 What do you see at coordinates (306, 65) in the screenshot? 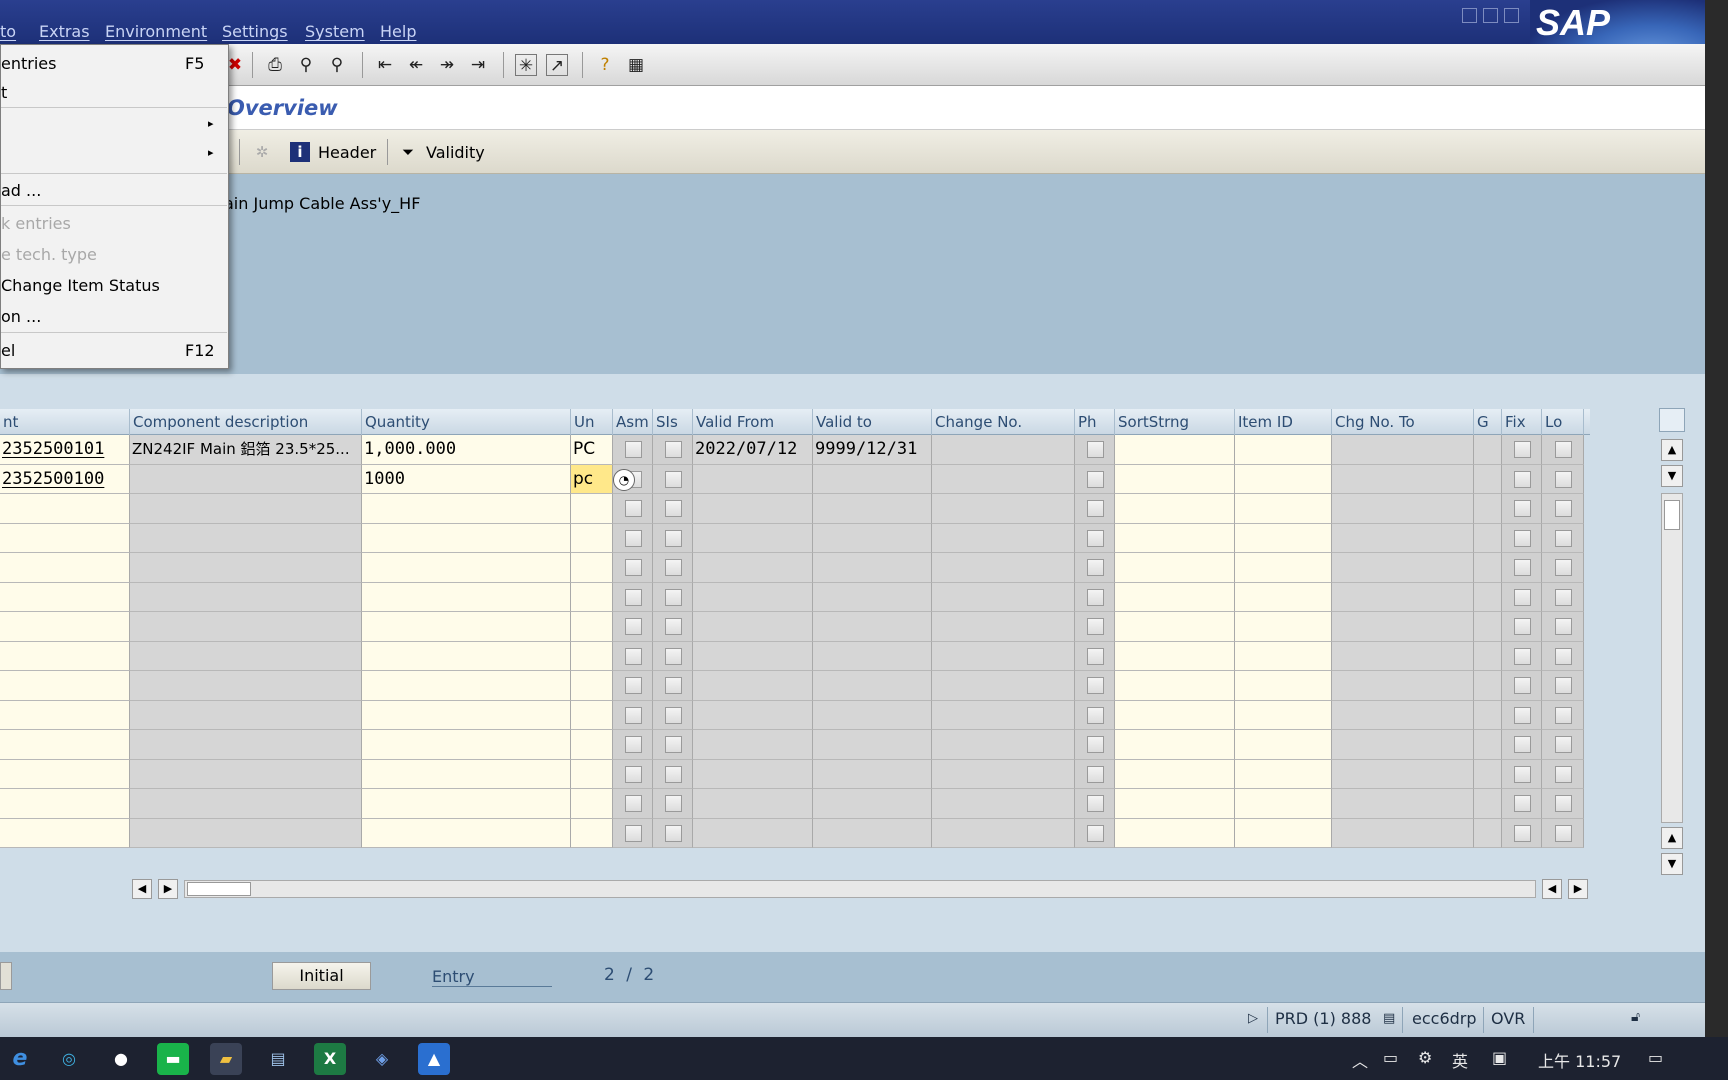
I see `find-icon: ⚲` at bounding box center [306, 65].